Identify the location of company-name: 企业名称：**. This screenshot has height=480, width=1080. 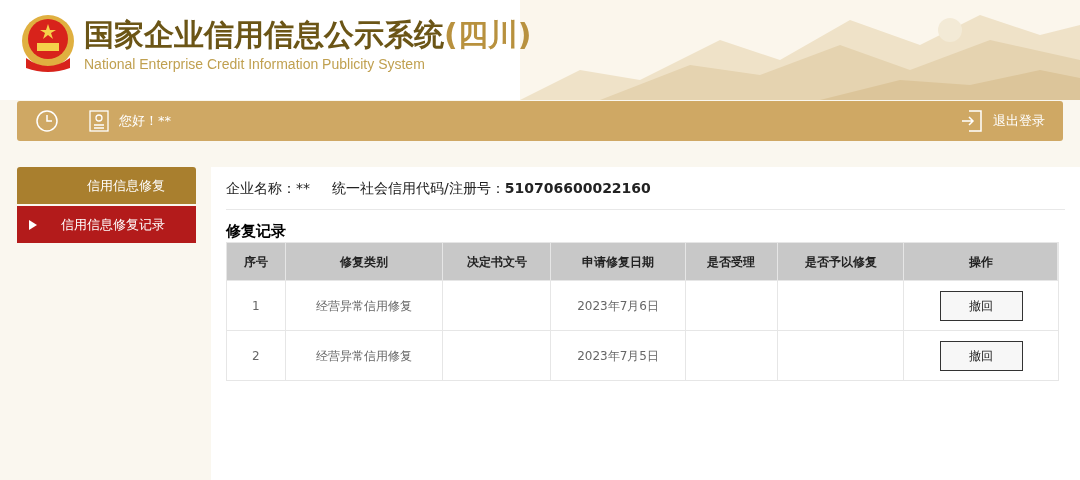
(268, 188).